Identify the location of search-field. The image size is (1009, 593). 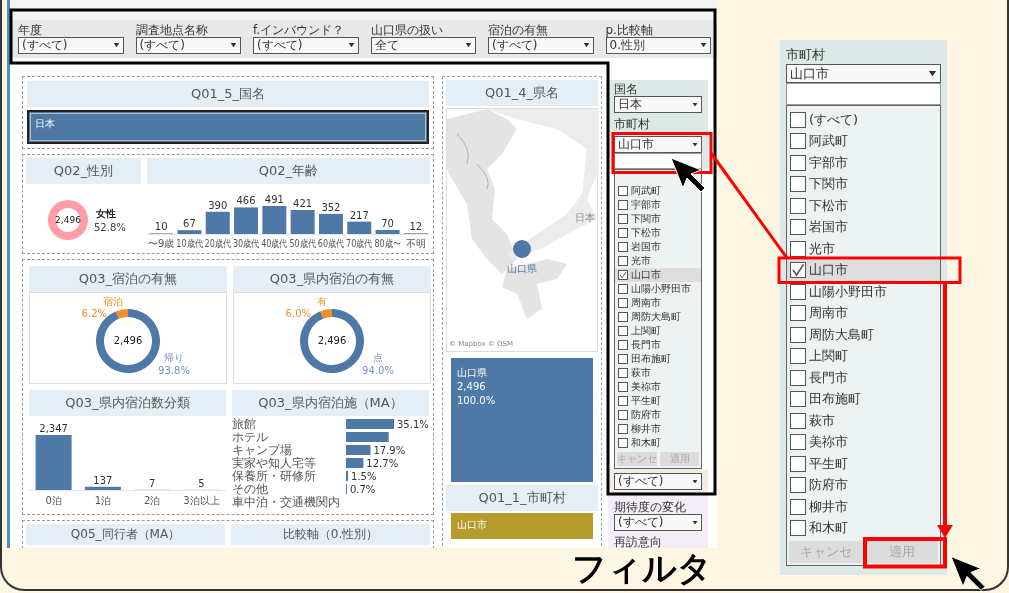
(863, 94).